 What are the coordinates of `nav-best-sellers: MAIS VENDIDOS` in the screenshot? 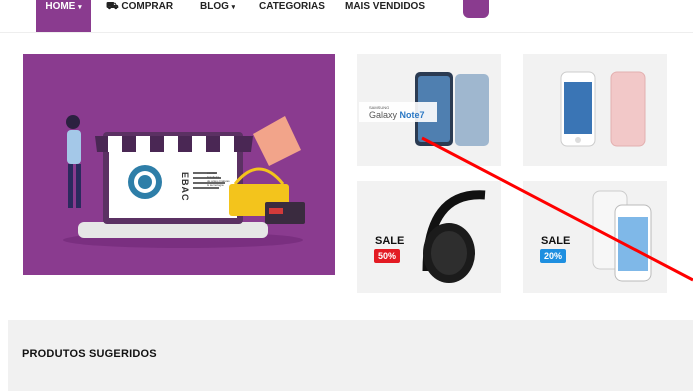 It's located at (385, 9).